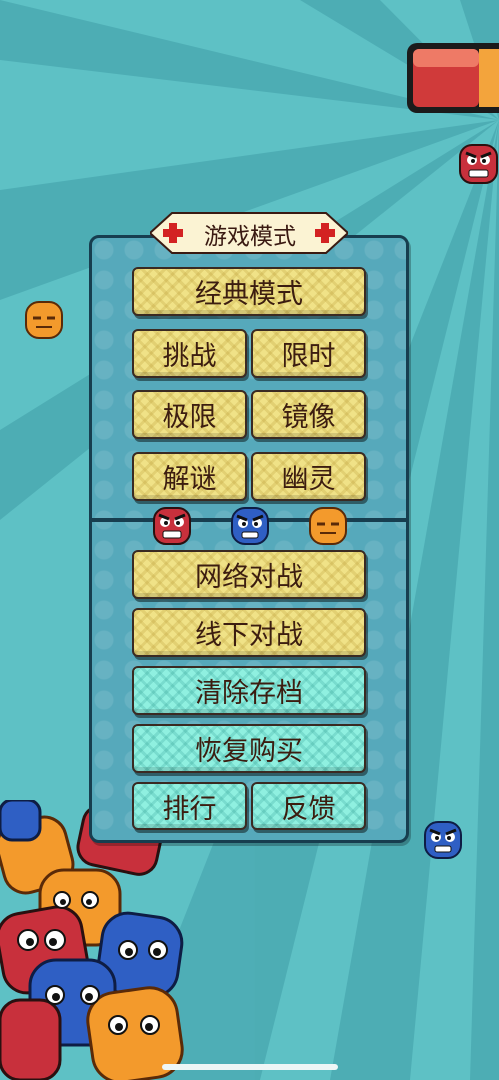  Describe the element at coordinates (250, 237) in the screenshot. I see `menu-title: 游戏模式` at that location.